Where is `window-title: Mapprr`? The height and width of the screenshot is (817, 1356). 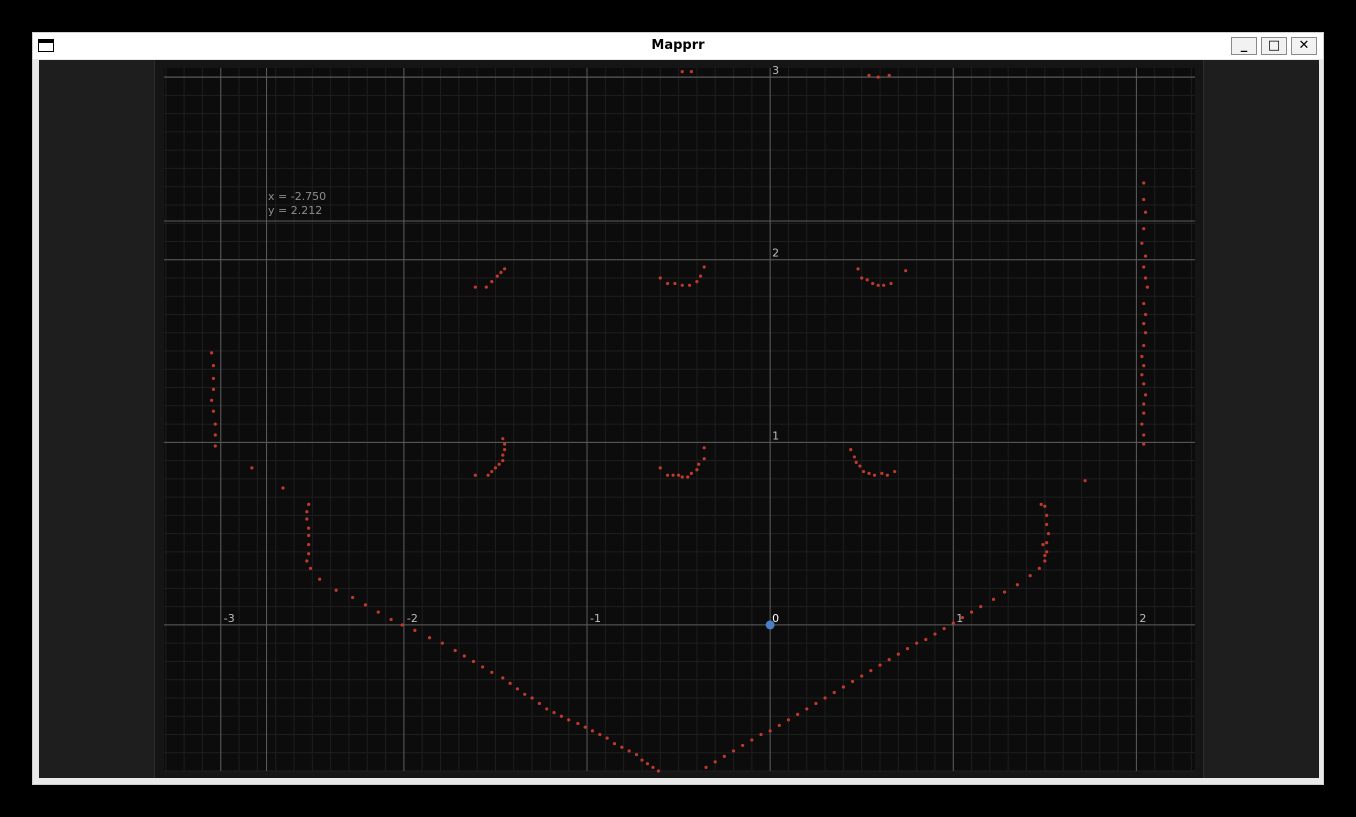
window-title: Mapprr is located at coordinates (678, 45).